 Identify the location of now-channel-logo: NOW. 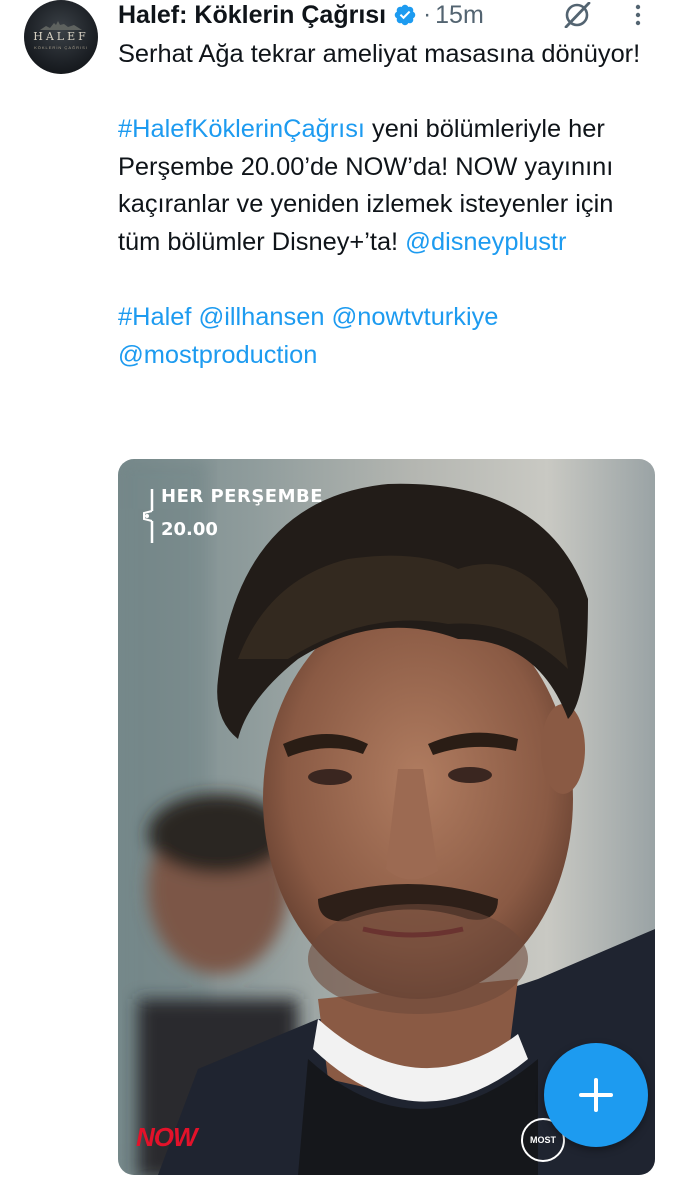
(167, 1137).